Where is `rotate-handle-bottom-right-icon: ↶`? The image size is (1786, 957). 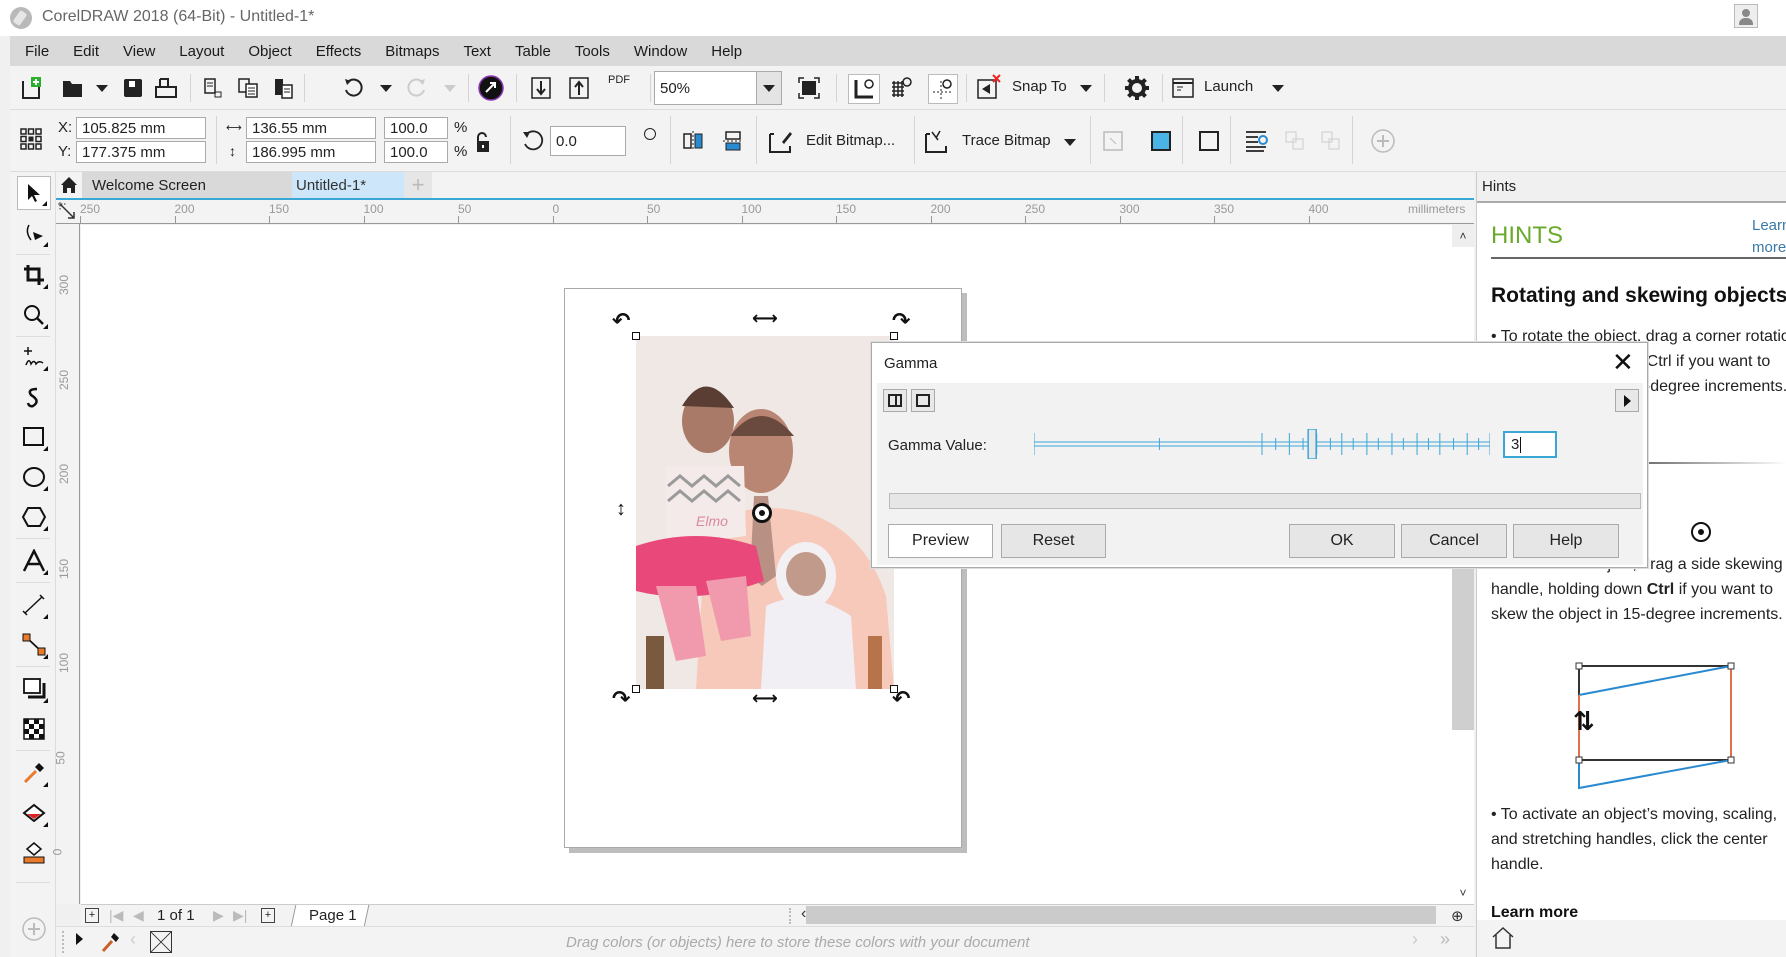
rotate-handle-bottom-right-icon: ↶ is located at coordinates (901, 699).